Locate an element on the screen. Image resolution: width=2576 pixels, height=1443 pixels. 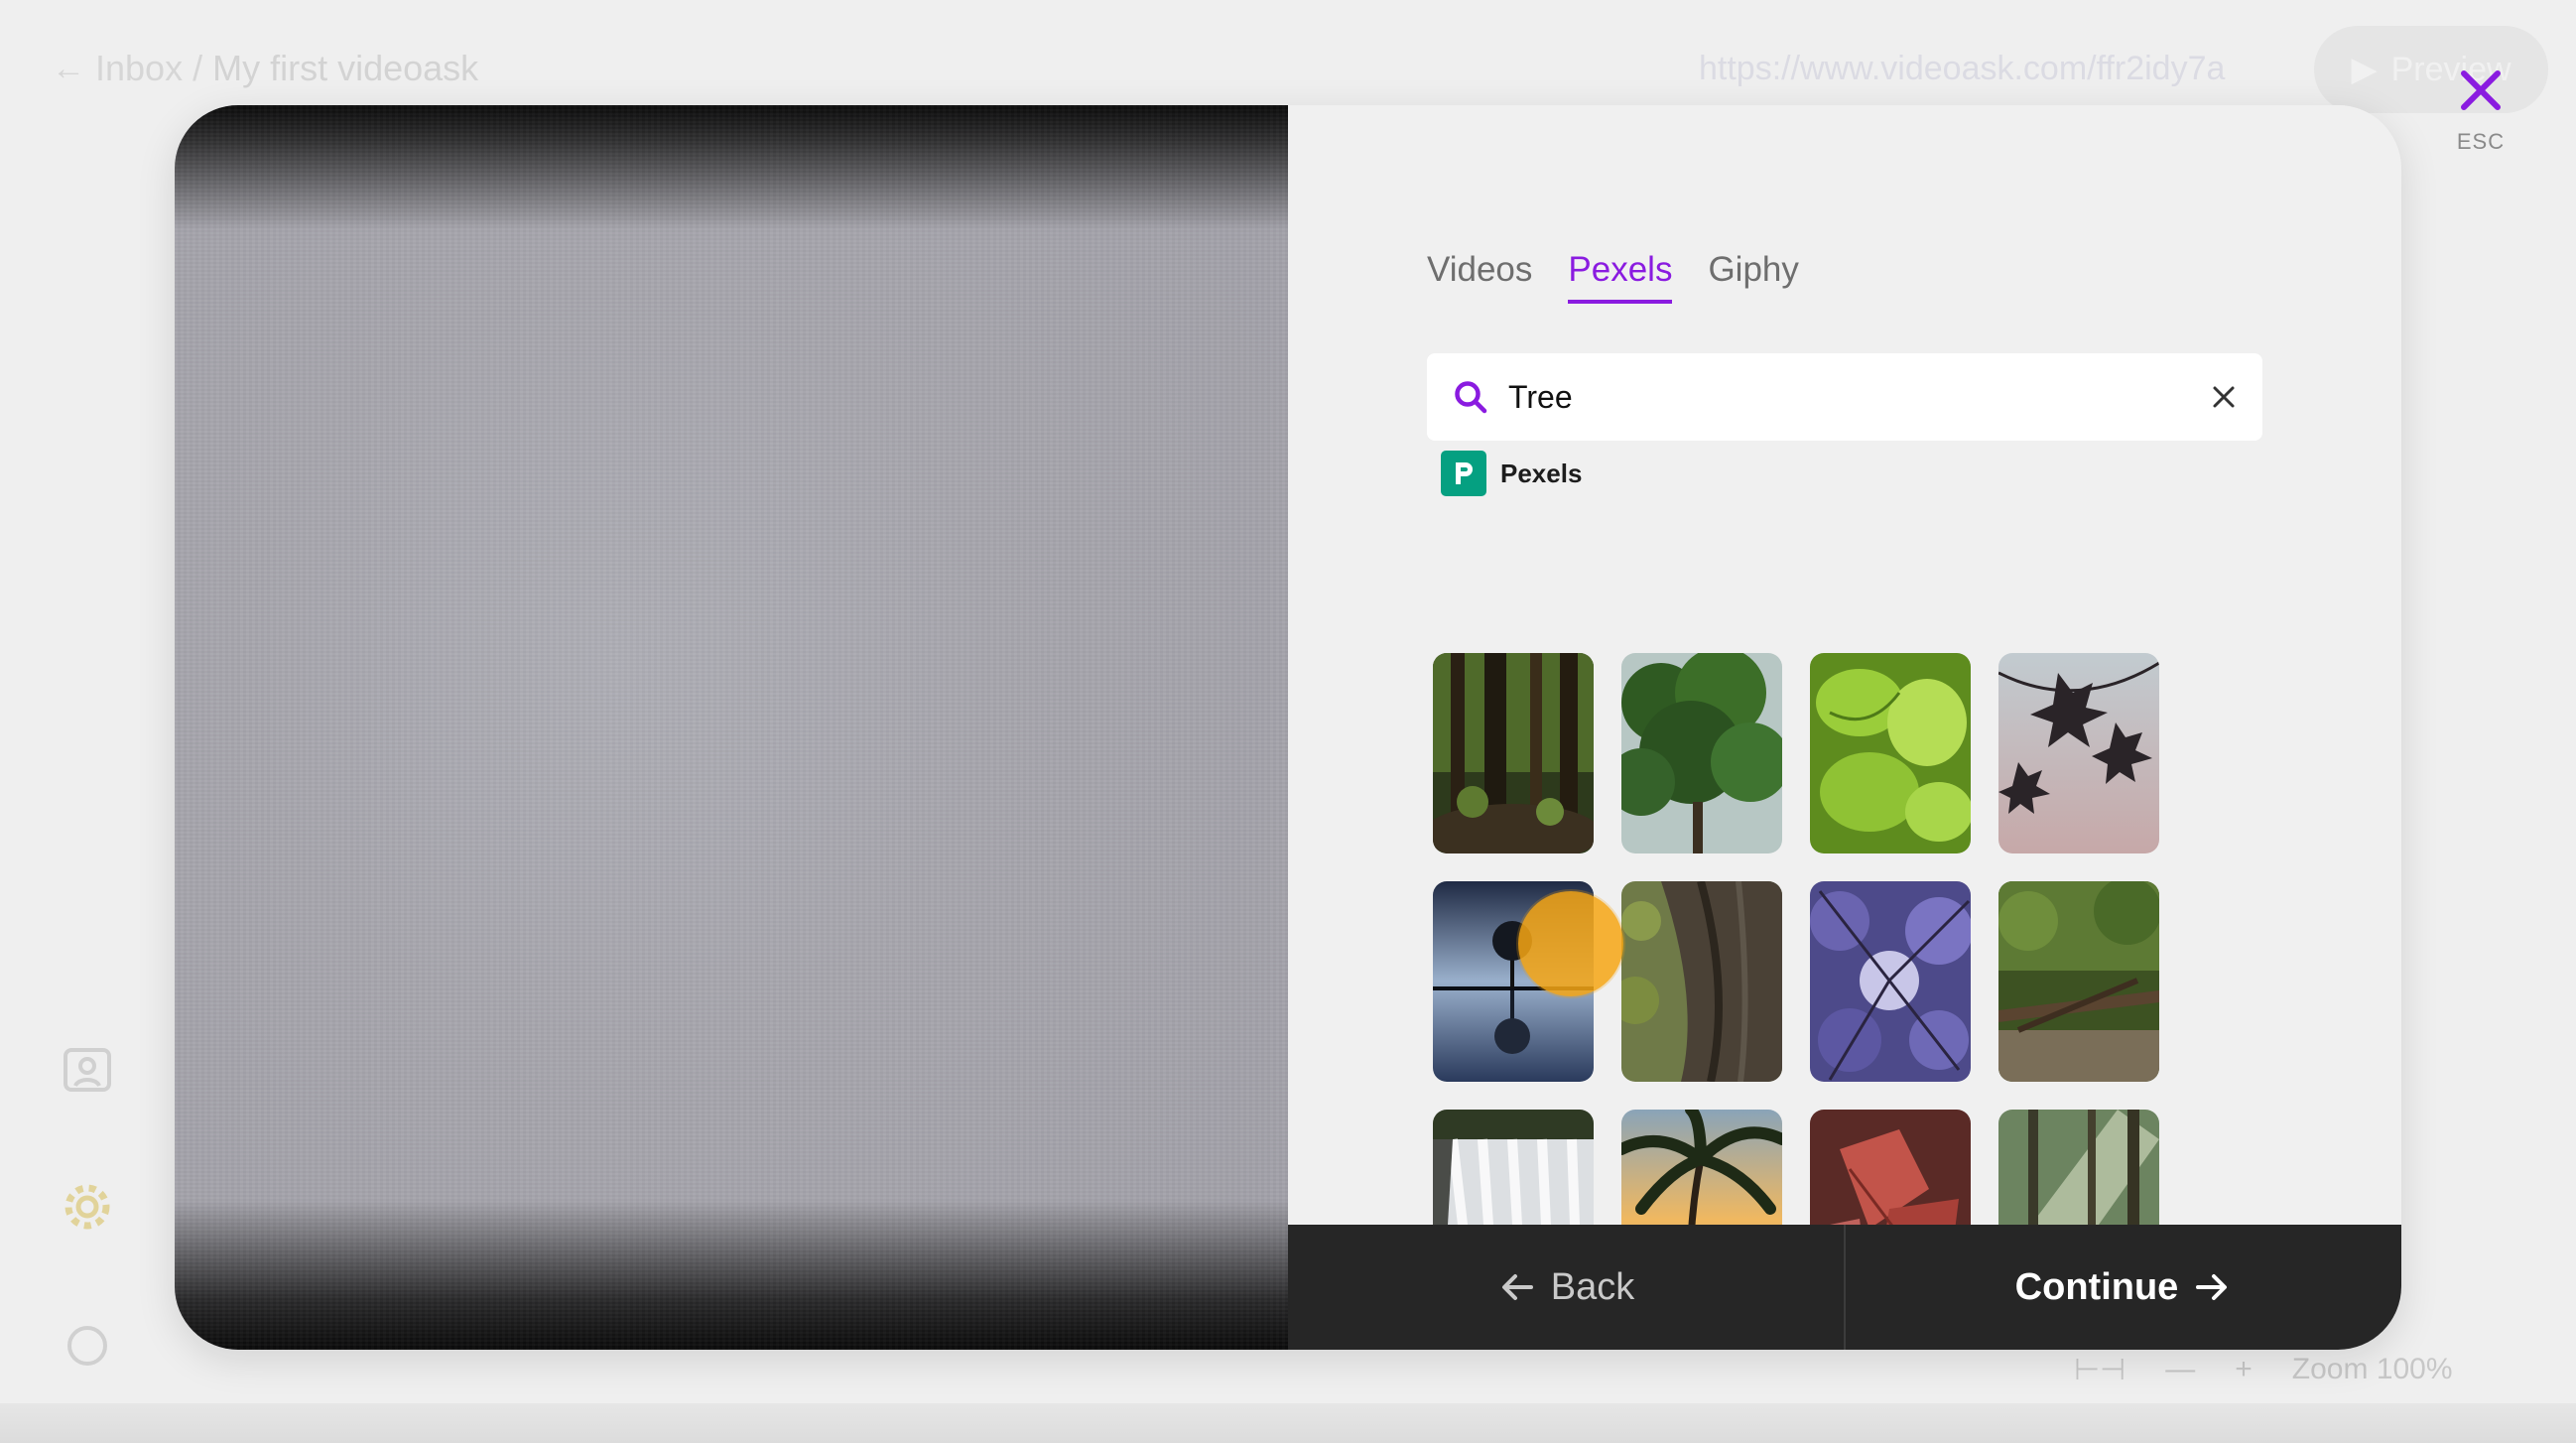
tree-bark-closeup-image is located at coordinates (1702, 981).